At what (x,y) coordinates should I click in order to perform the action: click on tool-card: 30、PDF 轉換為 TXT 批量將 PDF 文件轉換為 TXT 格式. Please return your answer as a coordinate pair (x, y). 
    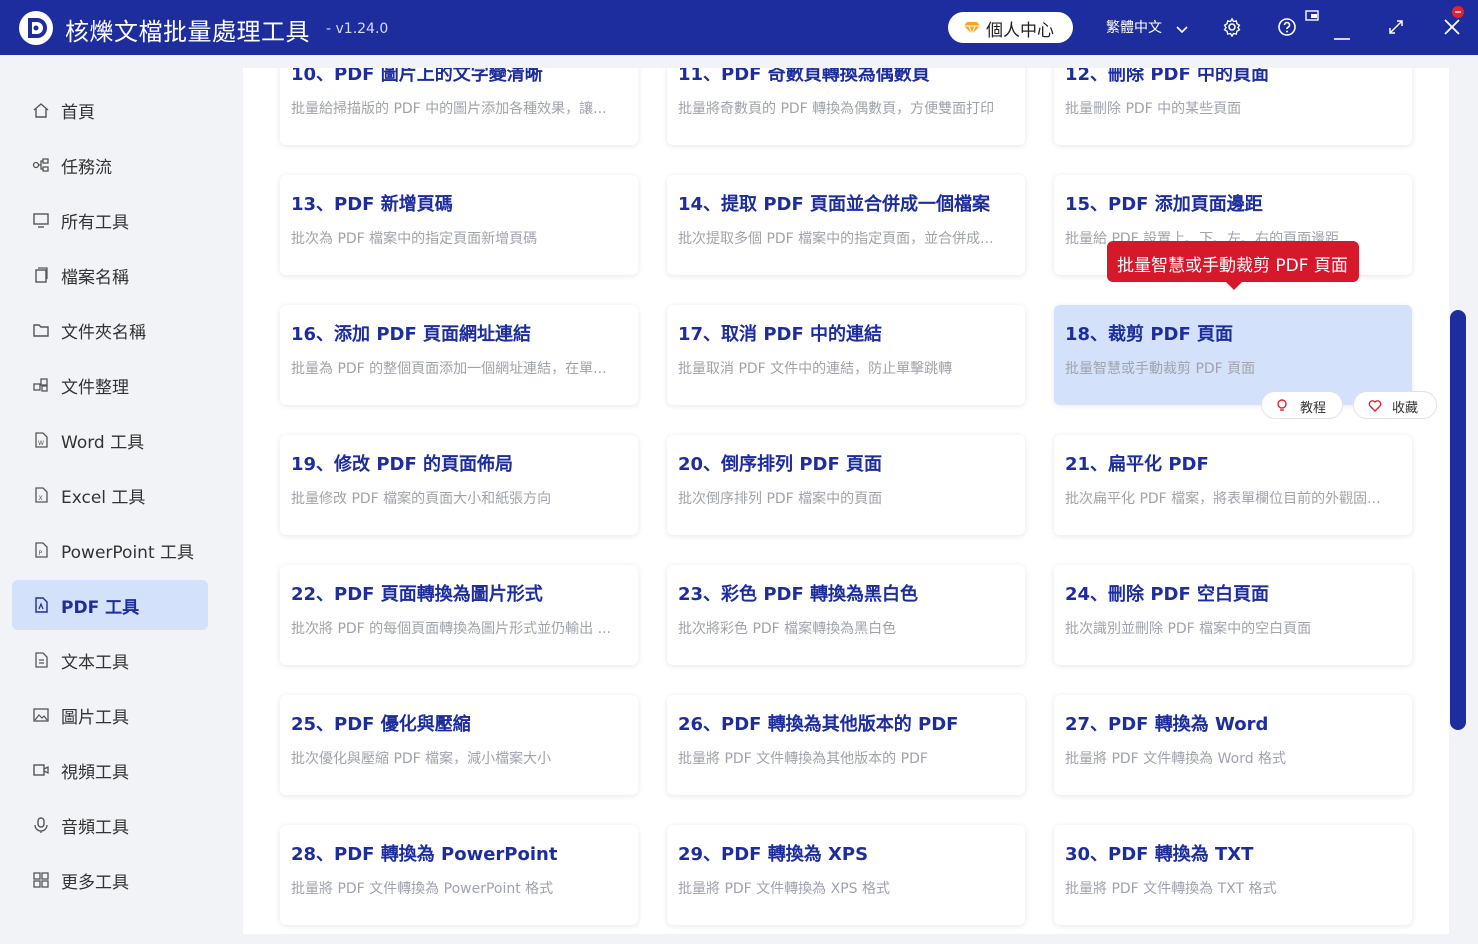
    Looking at the image, I should click on (1233, 875).